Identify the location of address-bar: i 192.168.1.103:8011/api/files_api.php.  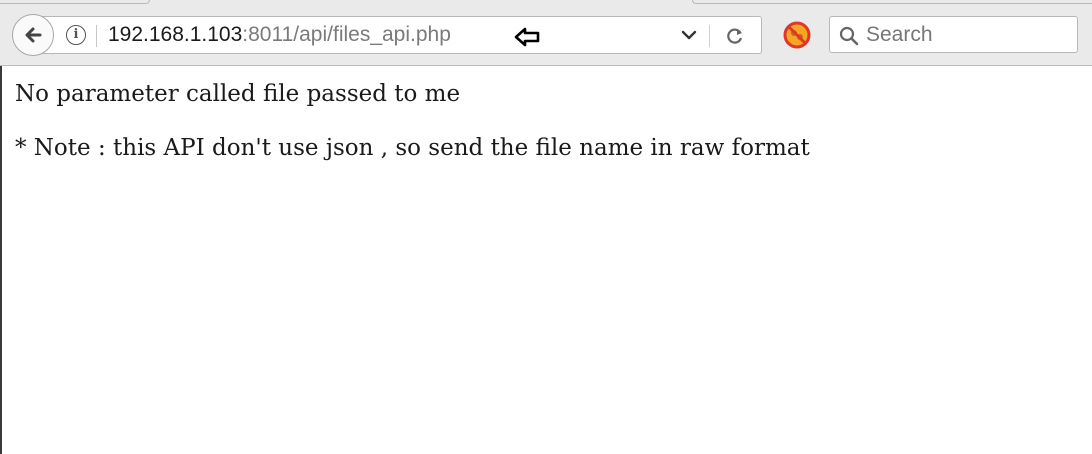
(402, 35).